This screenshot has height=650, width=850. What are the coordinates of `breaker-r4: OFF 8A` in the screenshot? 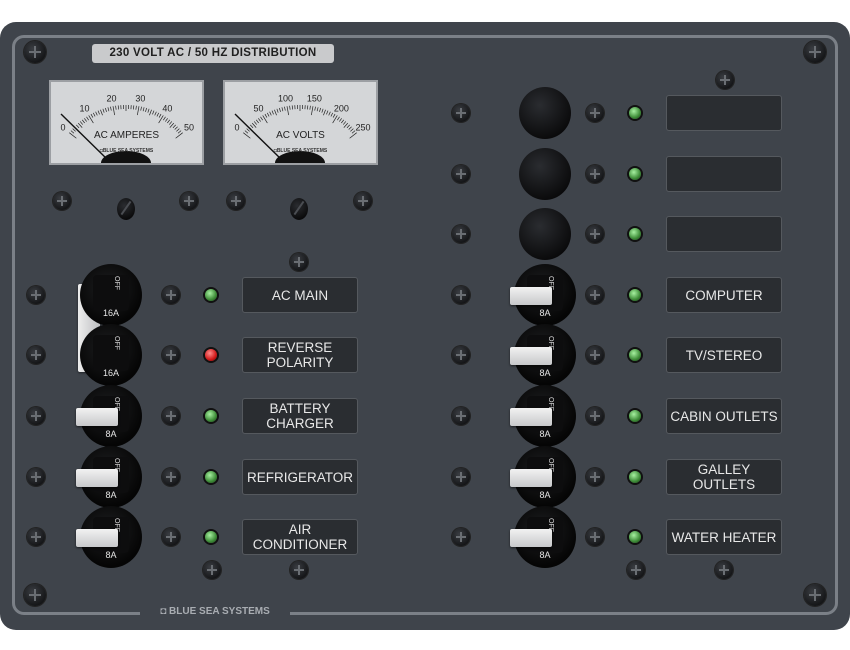 It's located at (543, 295).